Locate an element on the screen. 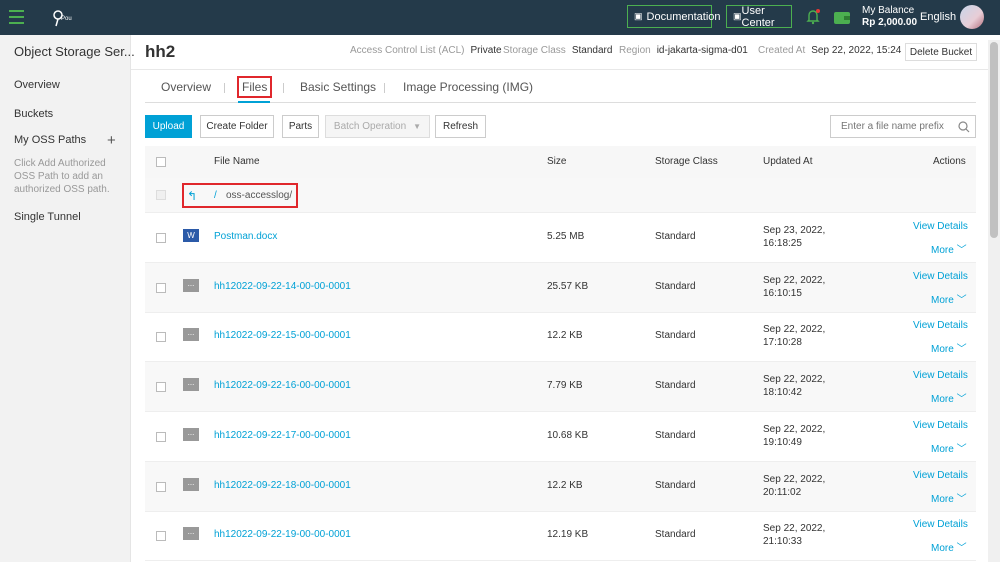 The height and width of the screenshot is (562, 1000). refresh-button: Refresh is located at coordinates (460, 126).